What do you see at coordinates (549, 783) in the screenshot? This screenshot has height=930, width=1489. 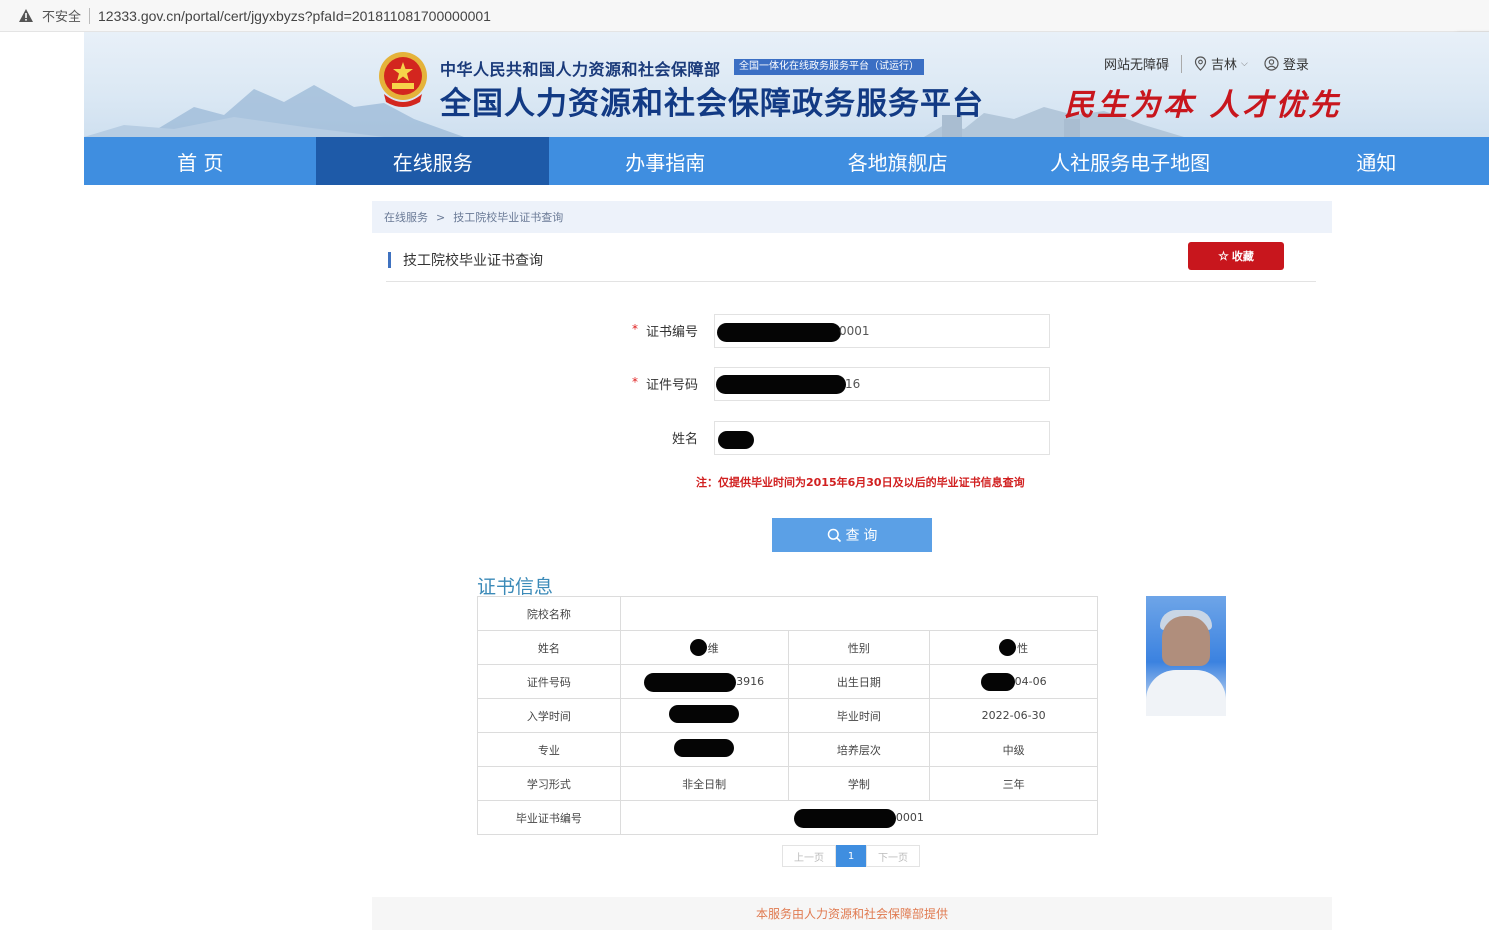 I see `mode-label: 学习形式` at bounding box center [549, 783].